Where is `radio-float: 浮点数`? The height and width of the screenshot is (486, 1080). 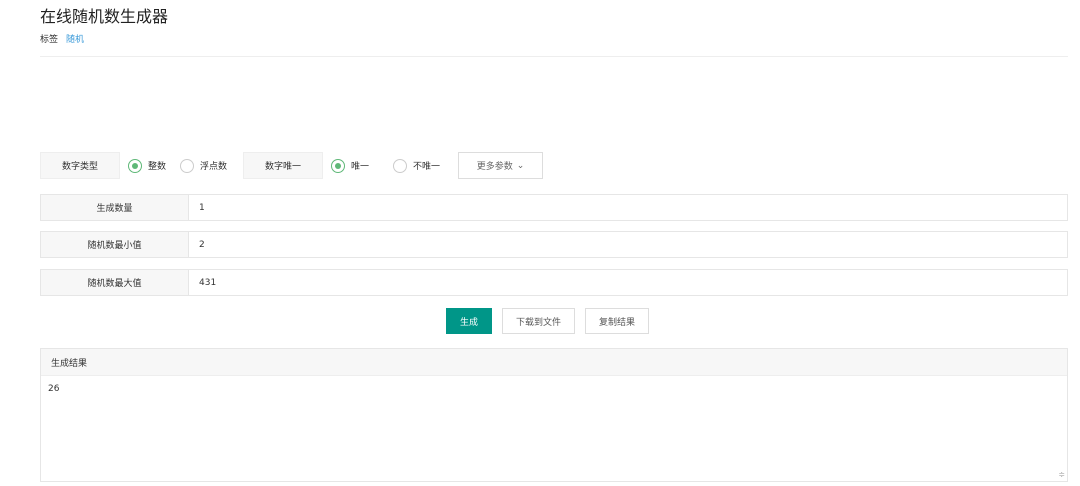
radio-float: 浮点数 is located at coordinates (204, 165).